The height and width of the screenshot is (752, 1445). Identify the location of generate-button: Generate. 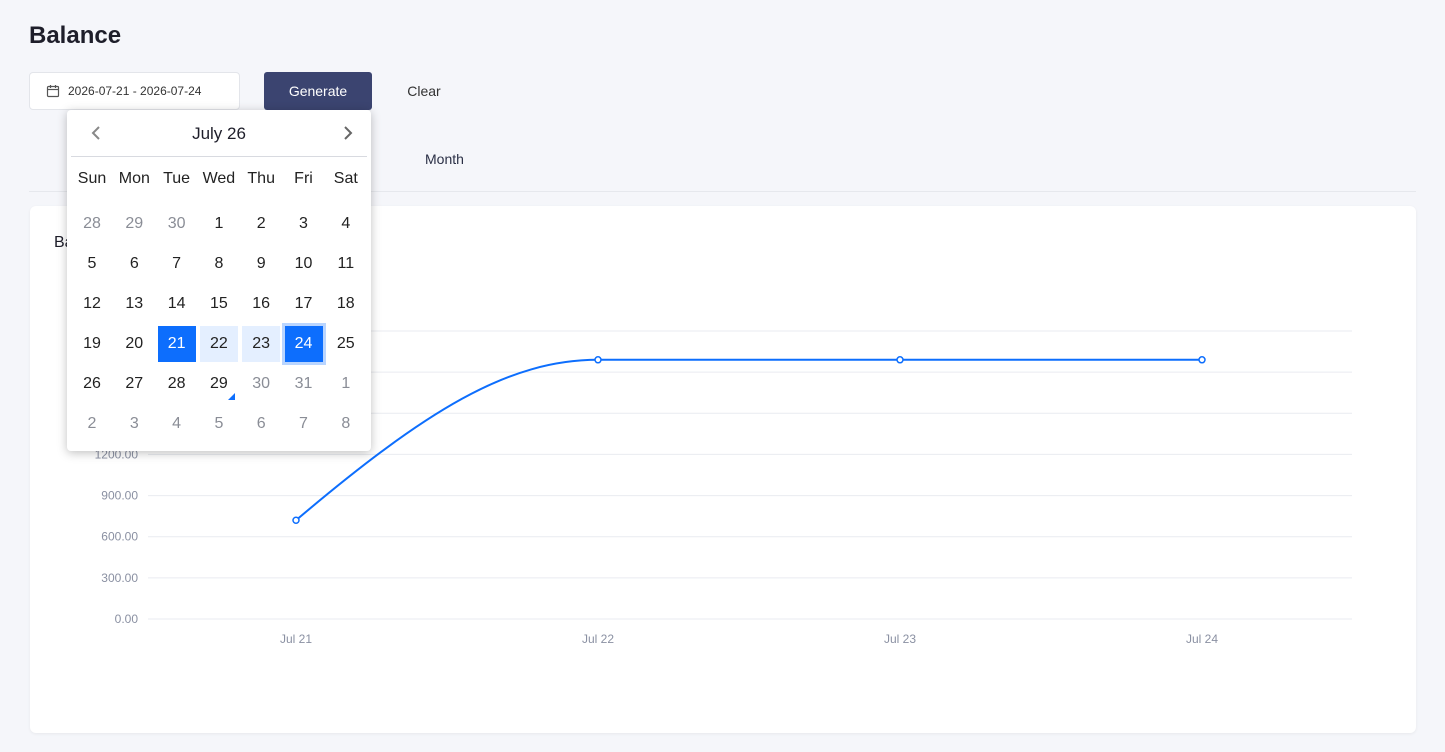
(318, 91).